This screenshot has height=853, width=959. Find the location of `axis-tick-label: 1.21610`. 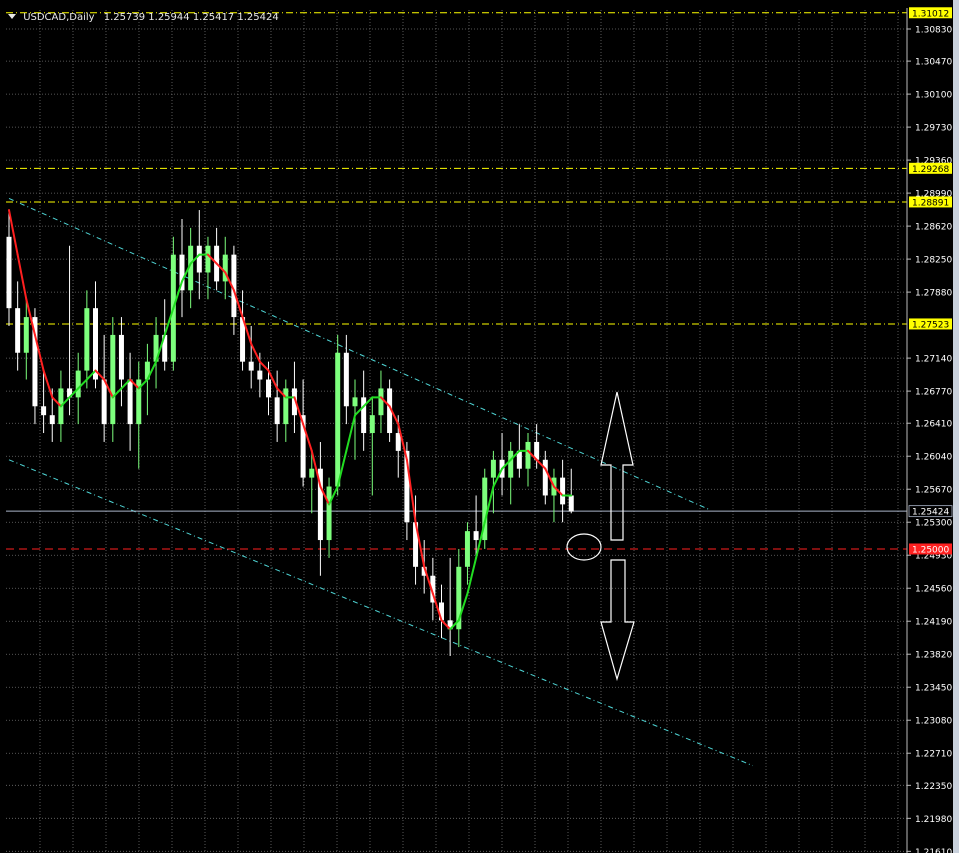

axis-tick-label: 1.21610 is located at coordinates (933, 850).